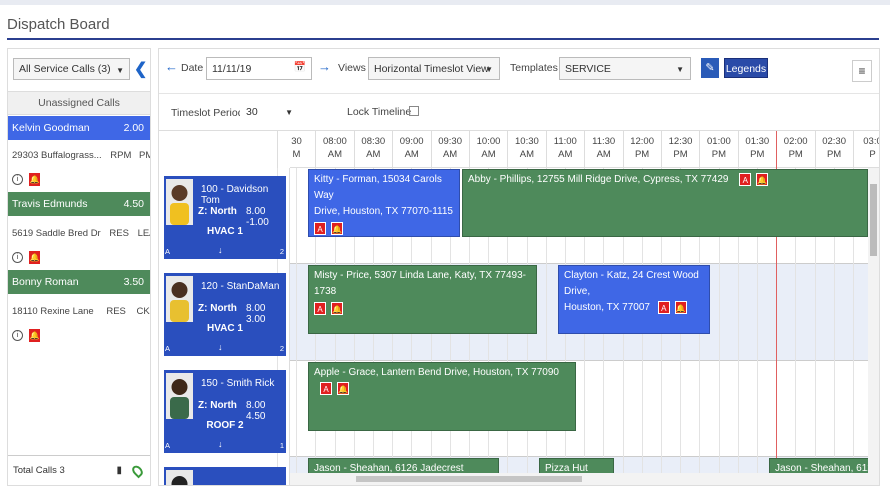  I want to click on time-slot-time: 01:00, so click(719, 141).